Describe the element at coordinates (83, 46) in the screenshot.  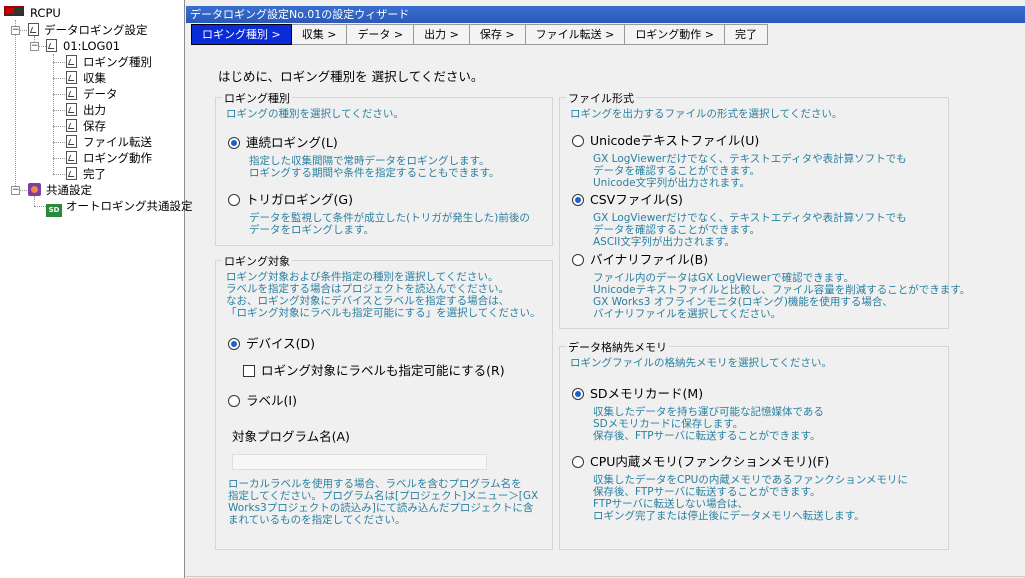
I see `tree-node-log01: 01:LOG01` at that location.